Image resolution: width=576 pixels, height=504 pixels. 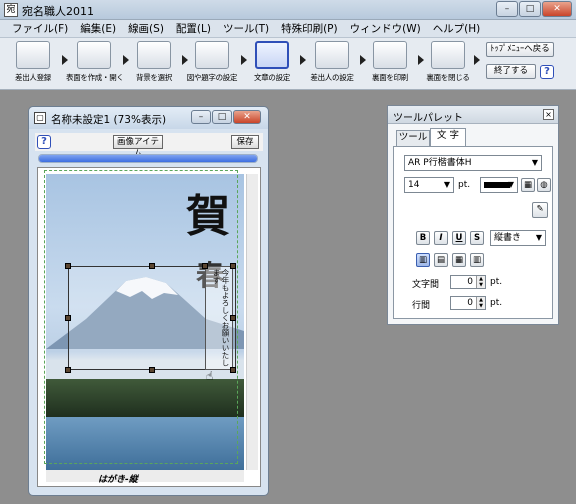 I want to click on background-card-icon, so click(x=154, y=55).